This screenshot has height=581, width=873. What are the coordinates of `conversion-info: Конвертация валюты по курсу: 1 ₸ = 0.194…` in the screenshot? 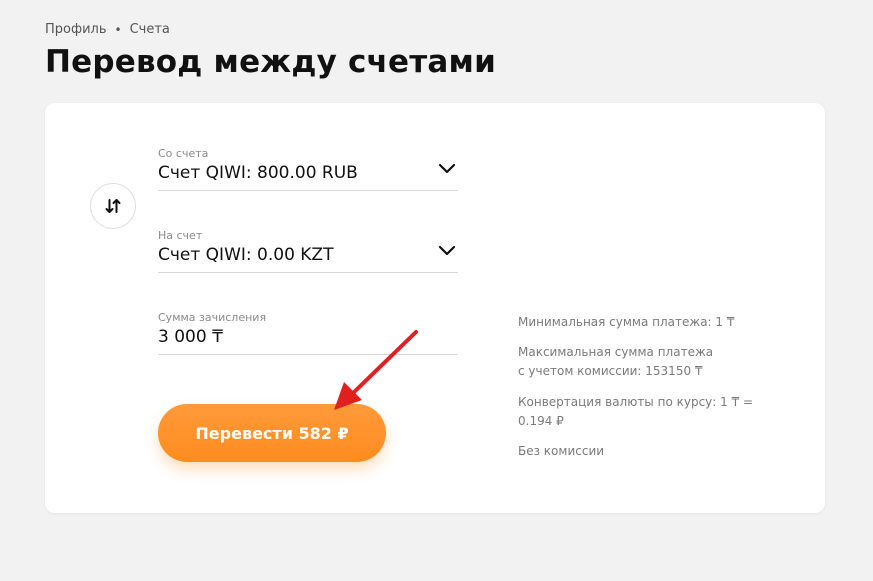 It's located at (643, 412).